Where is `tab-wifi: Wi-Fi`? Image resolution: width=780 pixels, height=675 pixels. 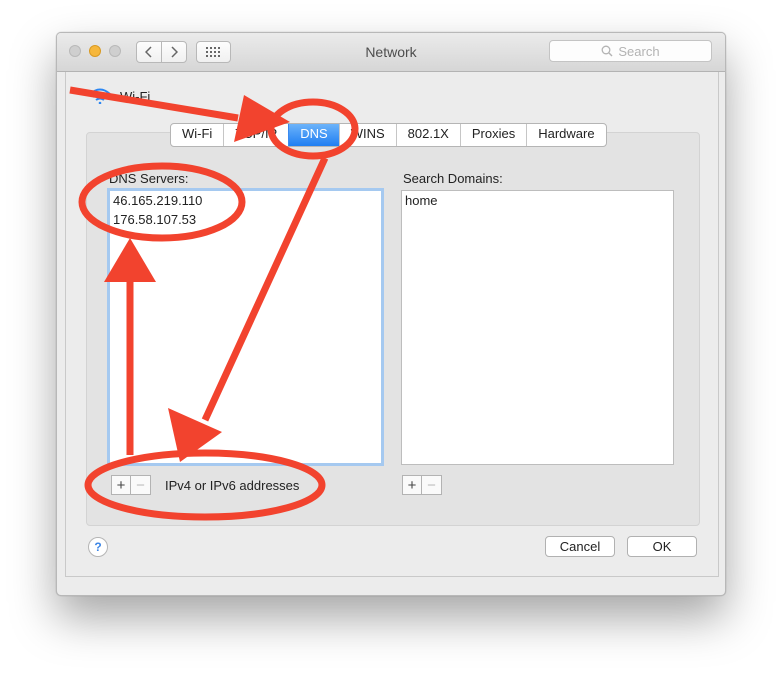 tab-wifi: Wi-Fi is located at coordinates (197, 135).